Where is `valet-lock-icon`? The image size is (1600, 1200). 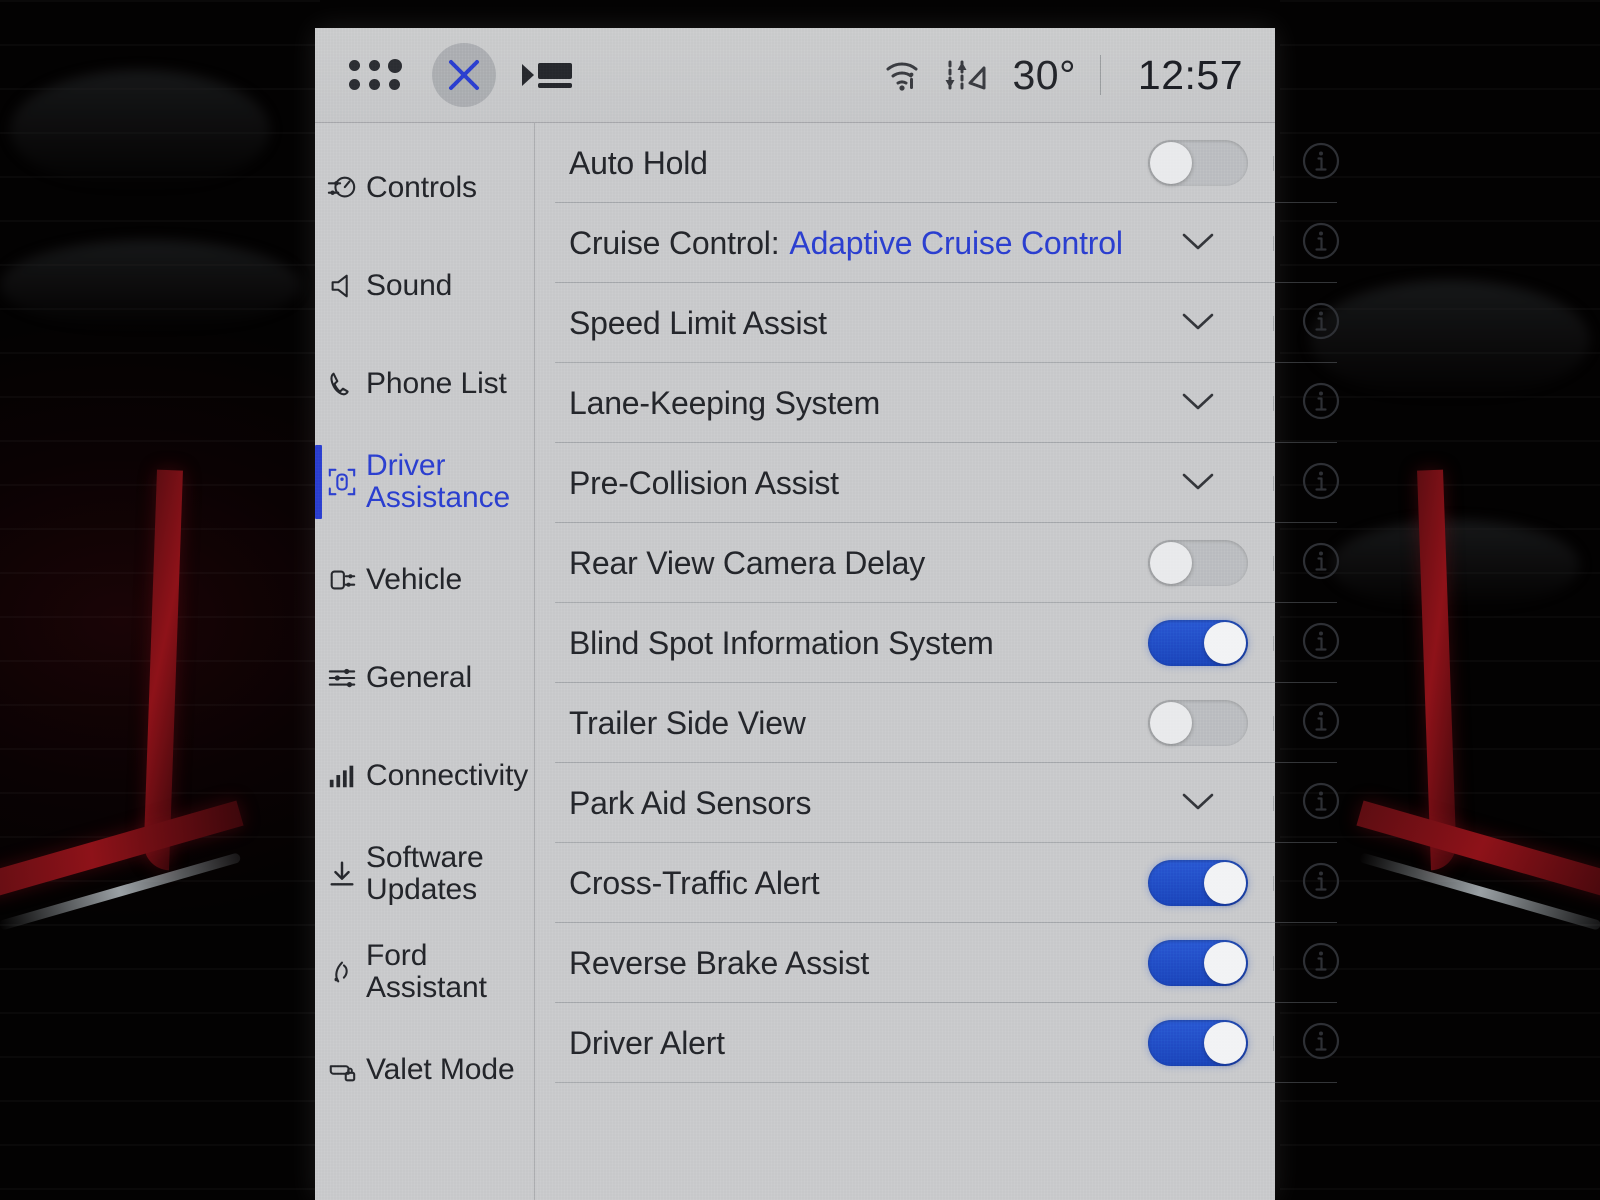 valet-lock-icon is located at coordinates (342, 1070).